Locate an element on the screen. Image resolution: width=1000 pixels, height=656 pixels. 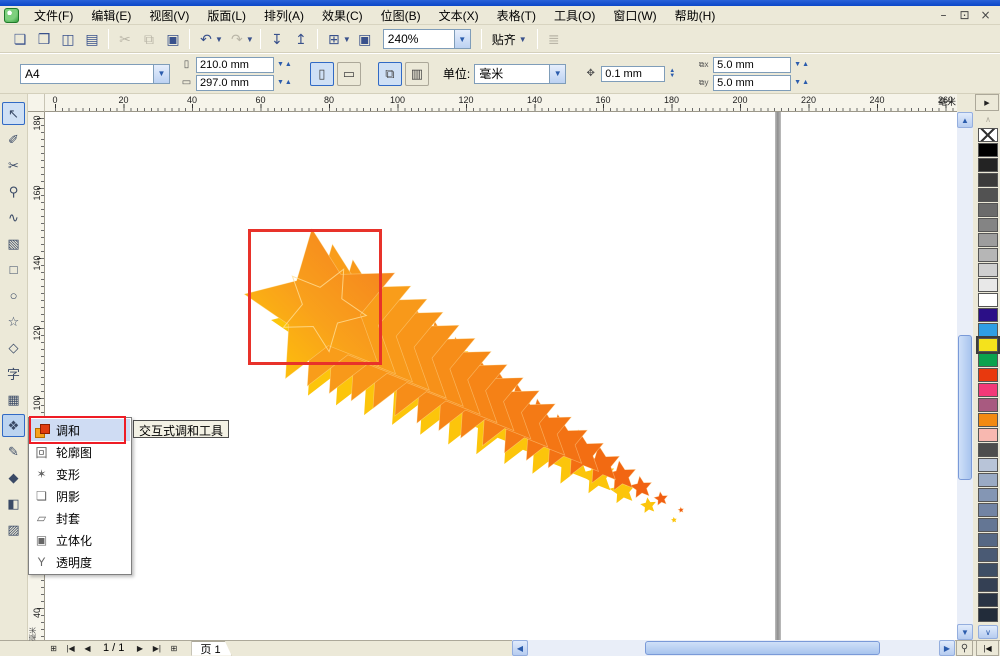
scroll-right-icon: ▶ is located at coordinates (947, 648).